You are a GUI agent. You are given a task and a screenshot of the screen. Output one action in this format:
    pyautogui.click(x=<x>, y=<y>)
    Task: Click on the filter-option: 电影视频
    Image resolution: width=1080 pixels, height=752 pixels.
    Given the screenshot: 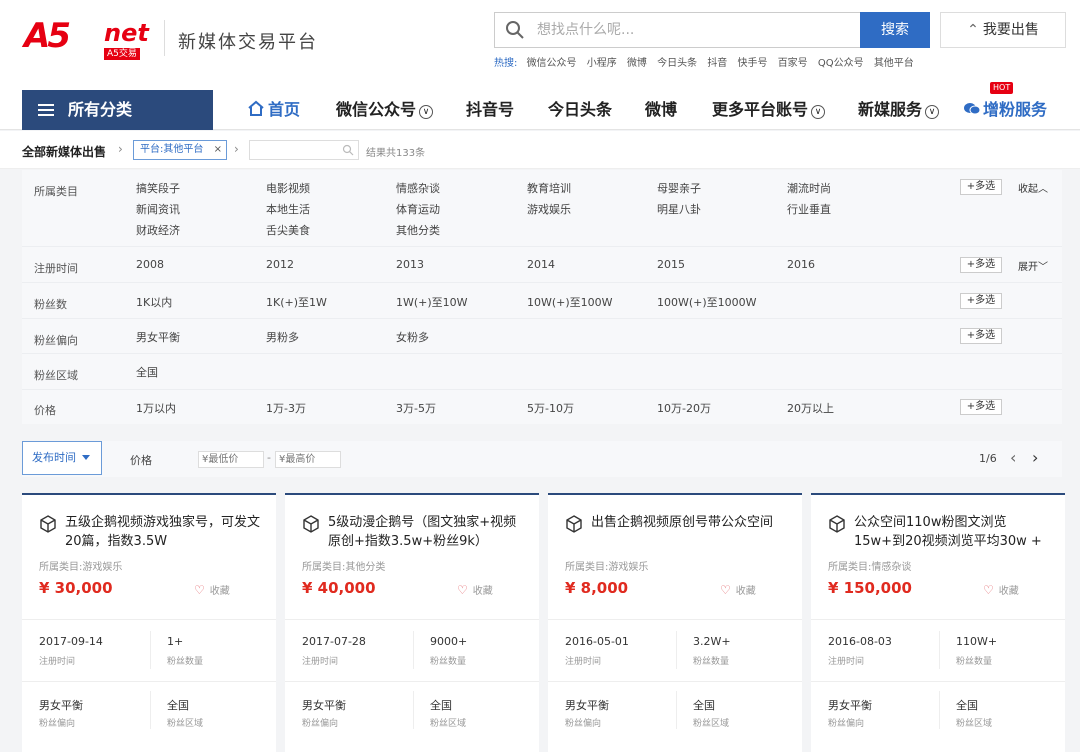 What is the action you would take?
    pyautogui.click(x=288, y=188)
    